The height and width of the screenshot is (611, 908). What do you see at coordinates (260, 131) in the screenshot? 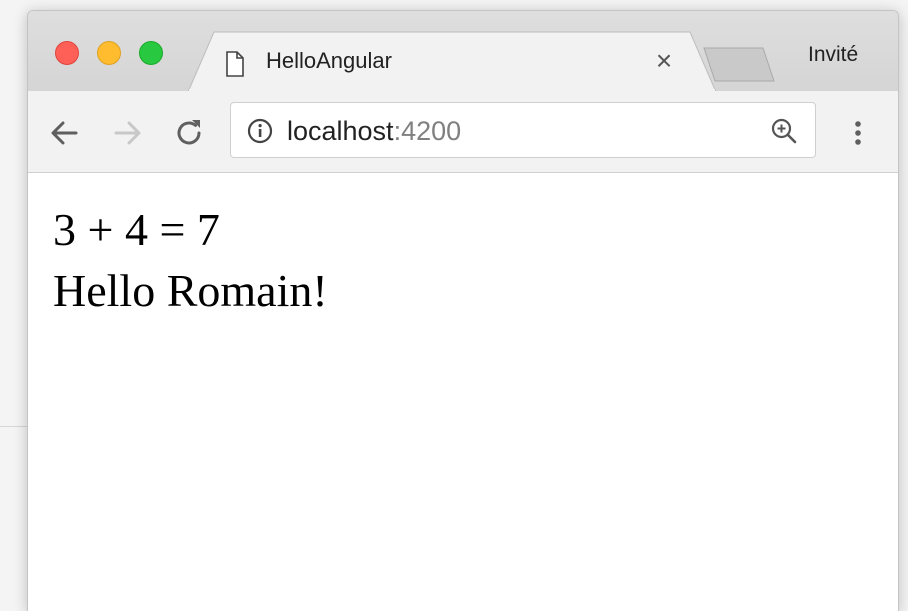
I see `info-icon` at bounding box center [260, 131].